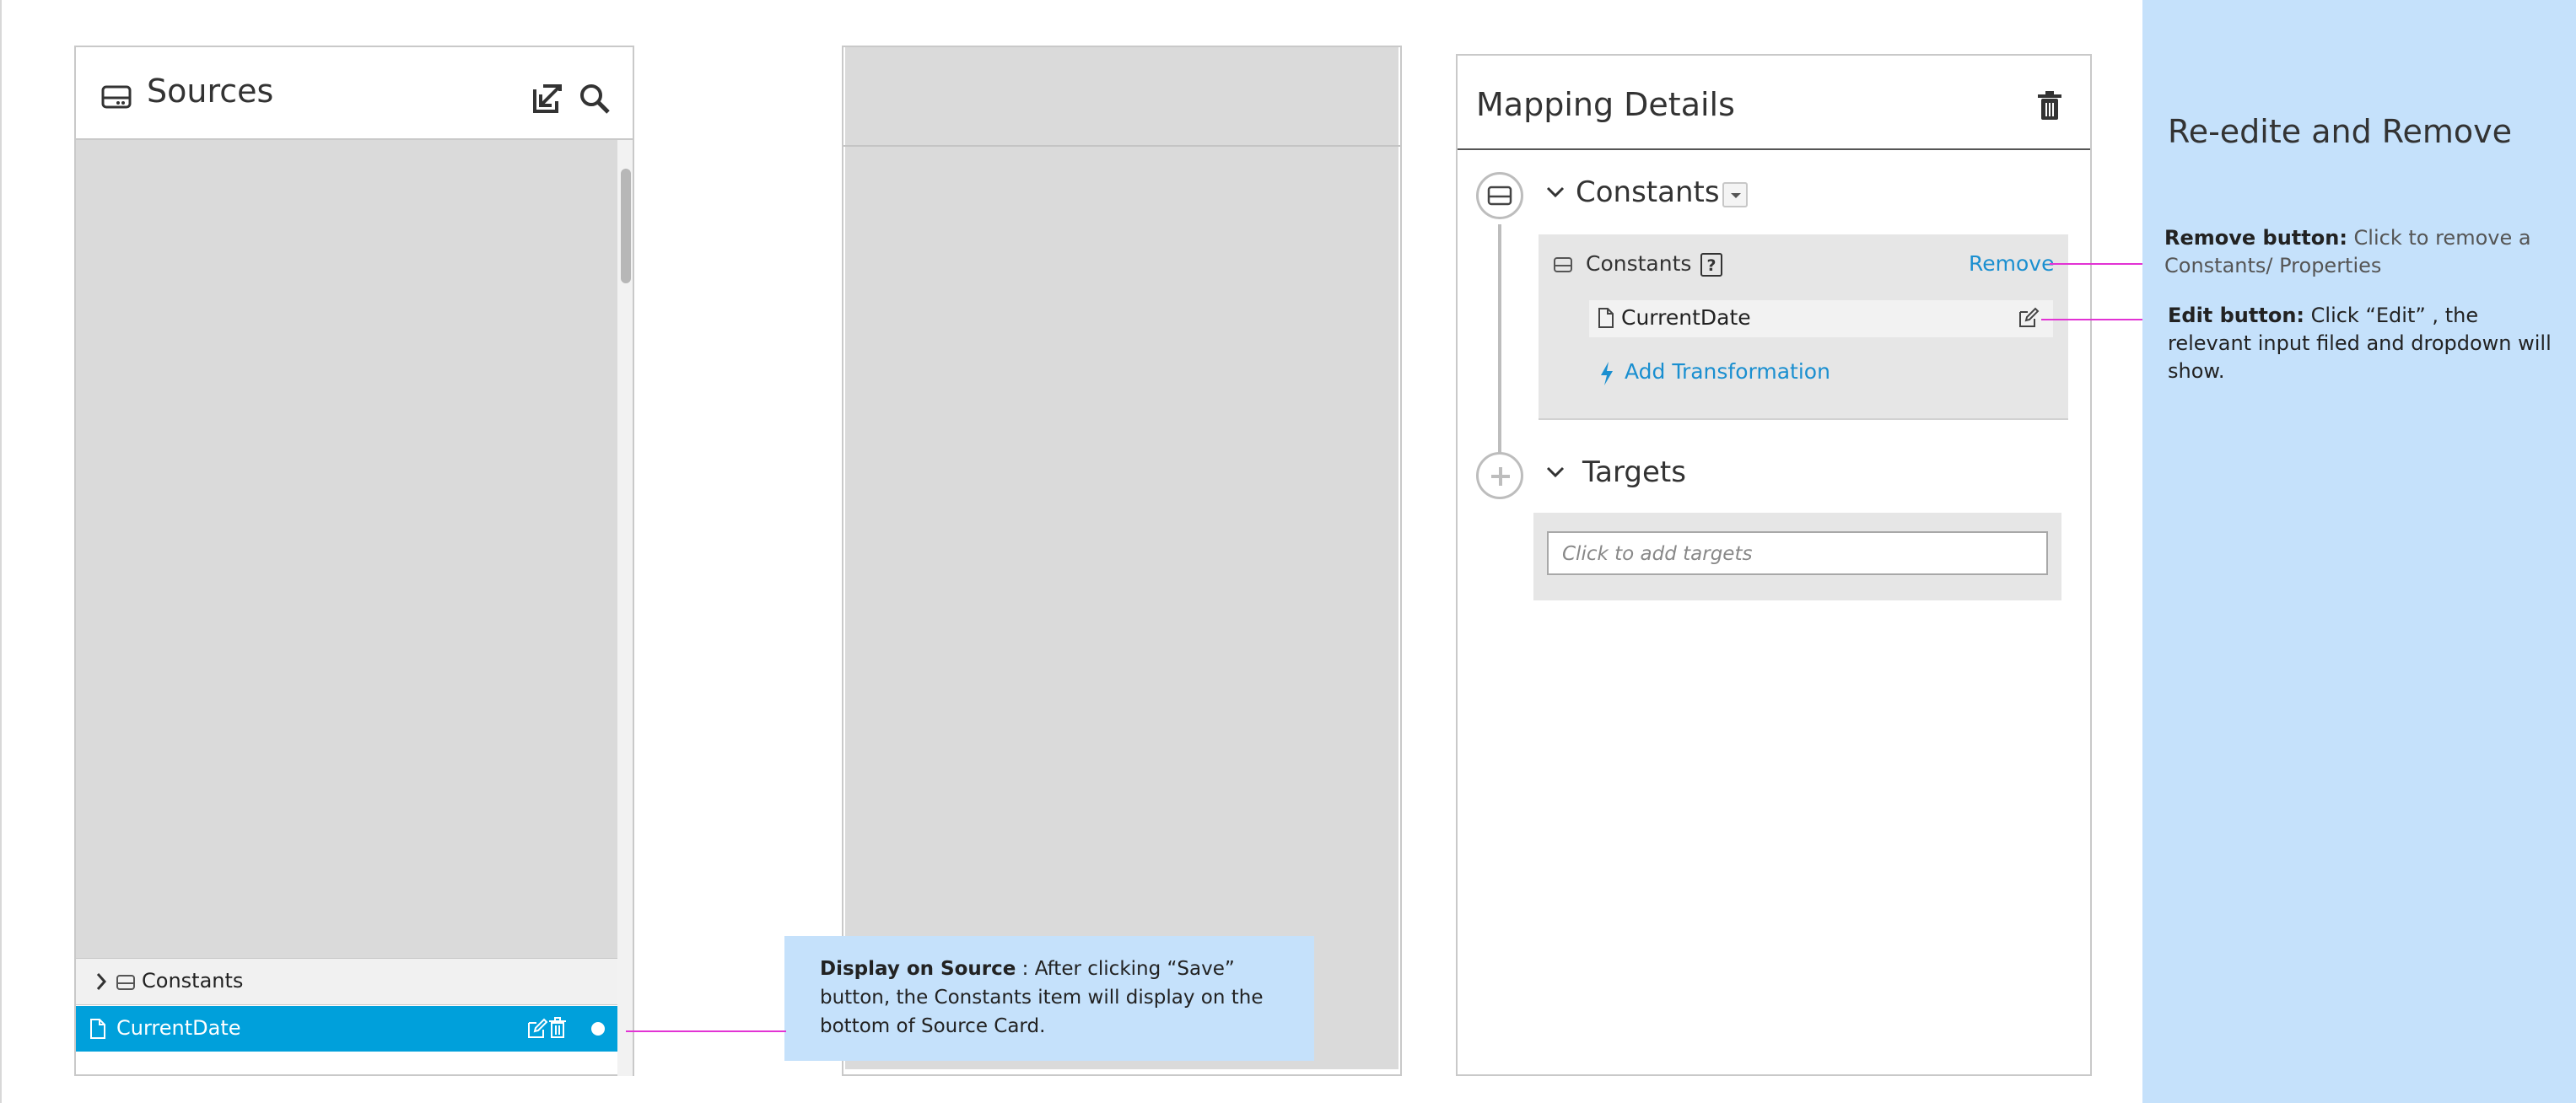 This screenshot has height=1103, width=2576. I want to click on constants-box-title: Constants, so click(1639, 263).